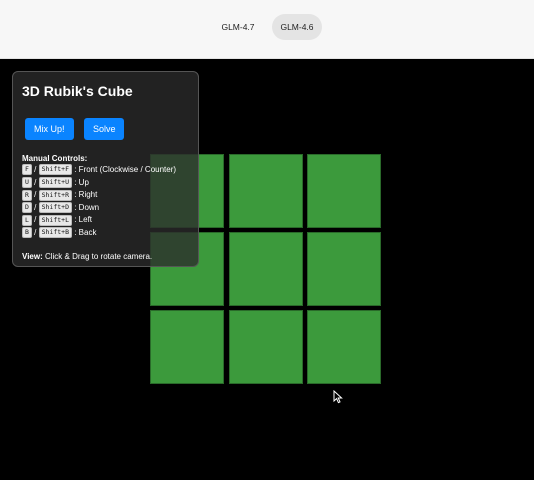 The width and height of the screenshot is (534, 480). What do you see at coordinates (27, 195) in the screenshot?
I see `key-badge: R` at bounding box center [27, 195].